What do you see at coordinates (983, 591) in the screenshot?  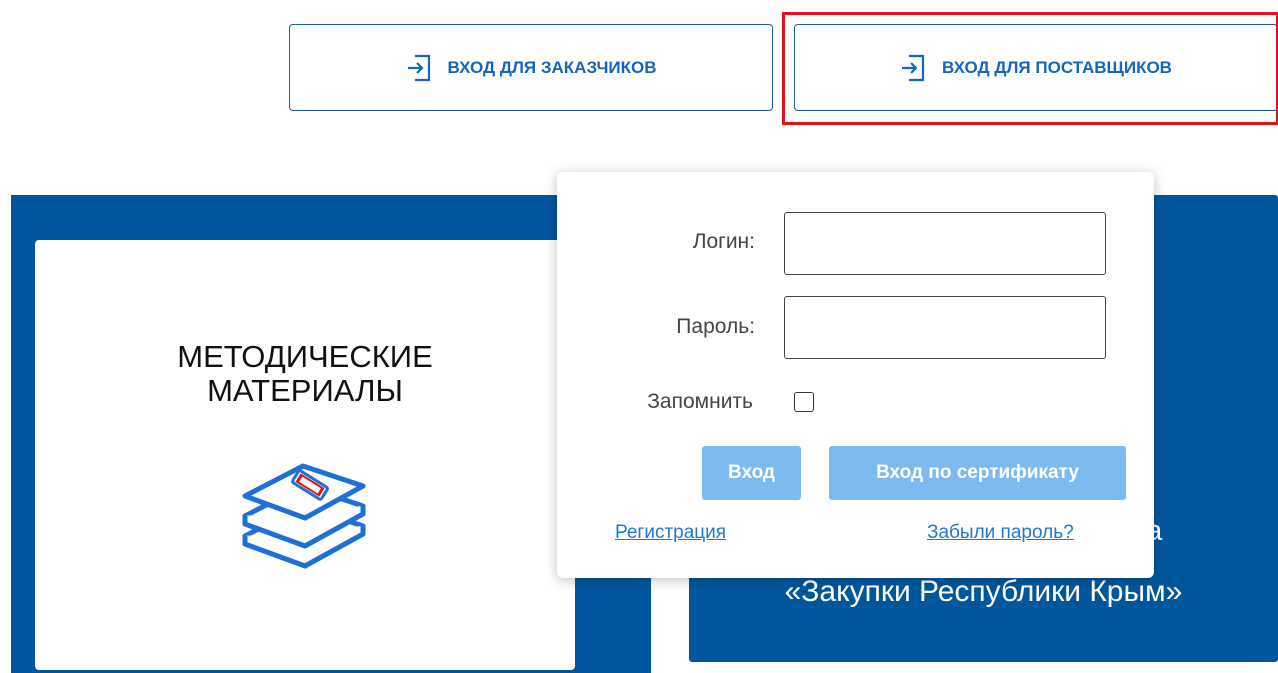 I see `system-title: «Закупки Республики Крым»` at bounding box center [983, 591].